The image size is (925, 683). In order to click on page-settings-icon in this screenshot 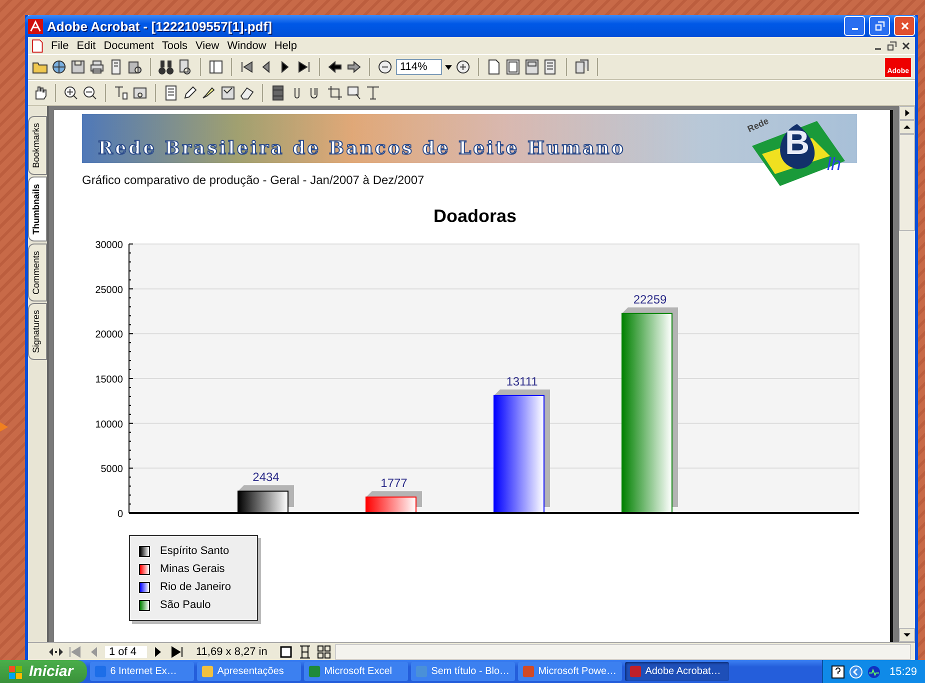, I will do `click(135, 67)`.